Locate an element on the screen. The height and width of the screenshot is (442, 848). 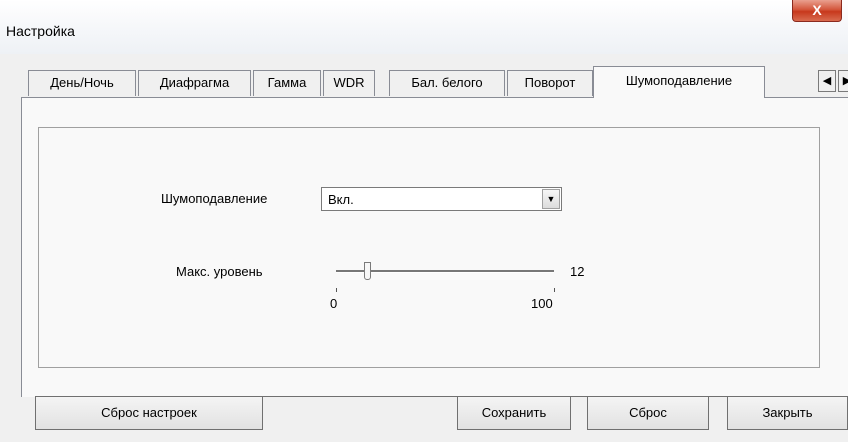
chevron-down-icon: ▼ is located at coordinates (551, 199).